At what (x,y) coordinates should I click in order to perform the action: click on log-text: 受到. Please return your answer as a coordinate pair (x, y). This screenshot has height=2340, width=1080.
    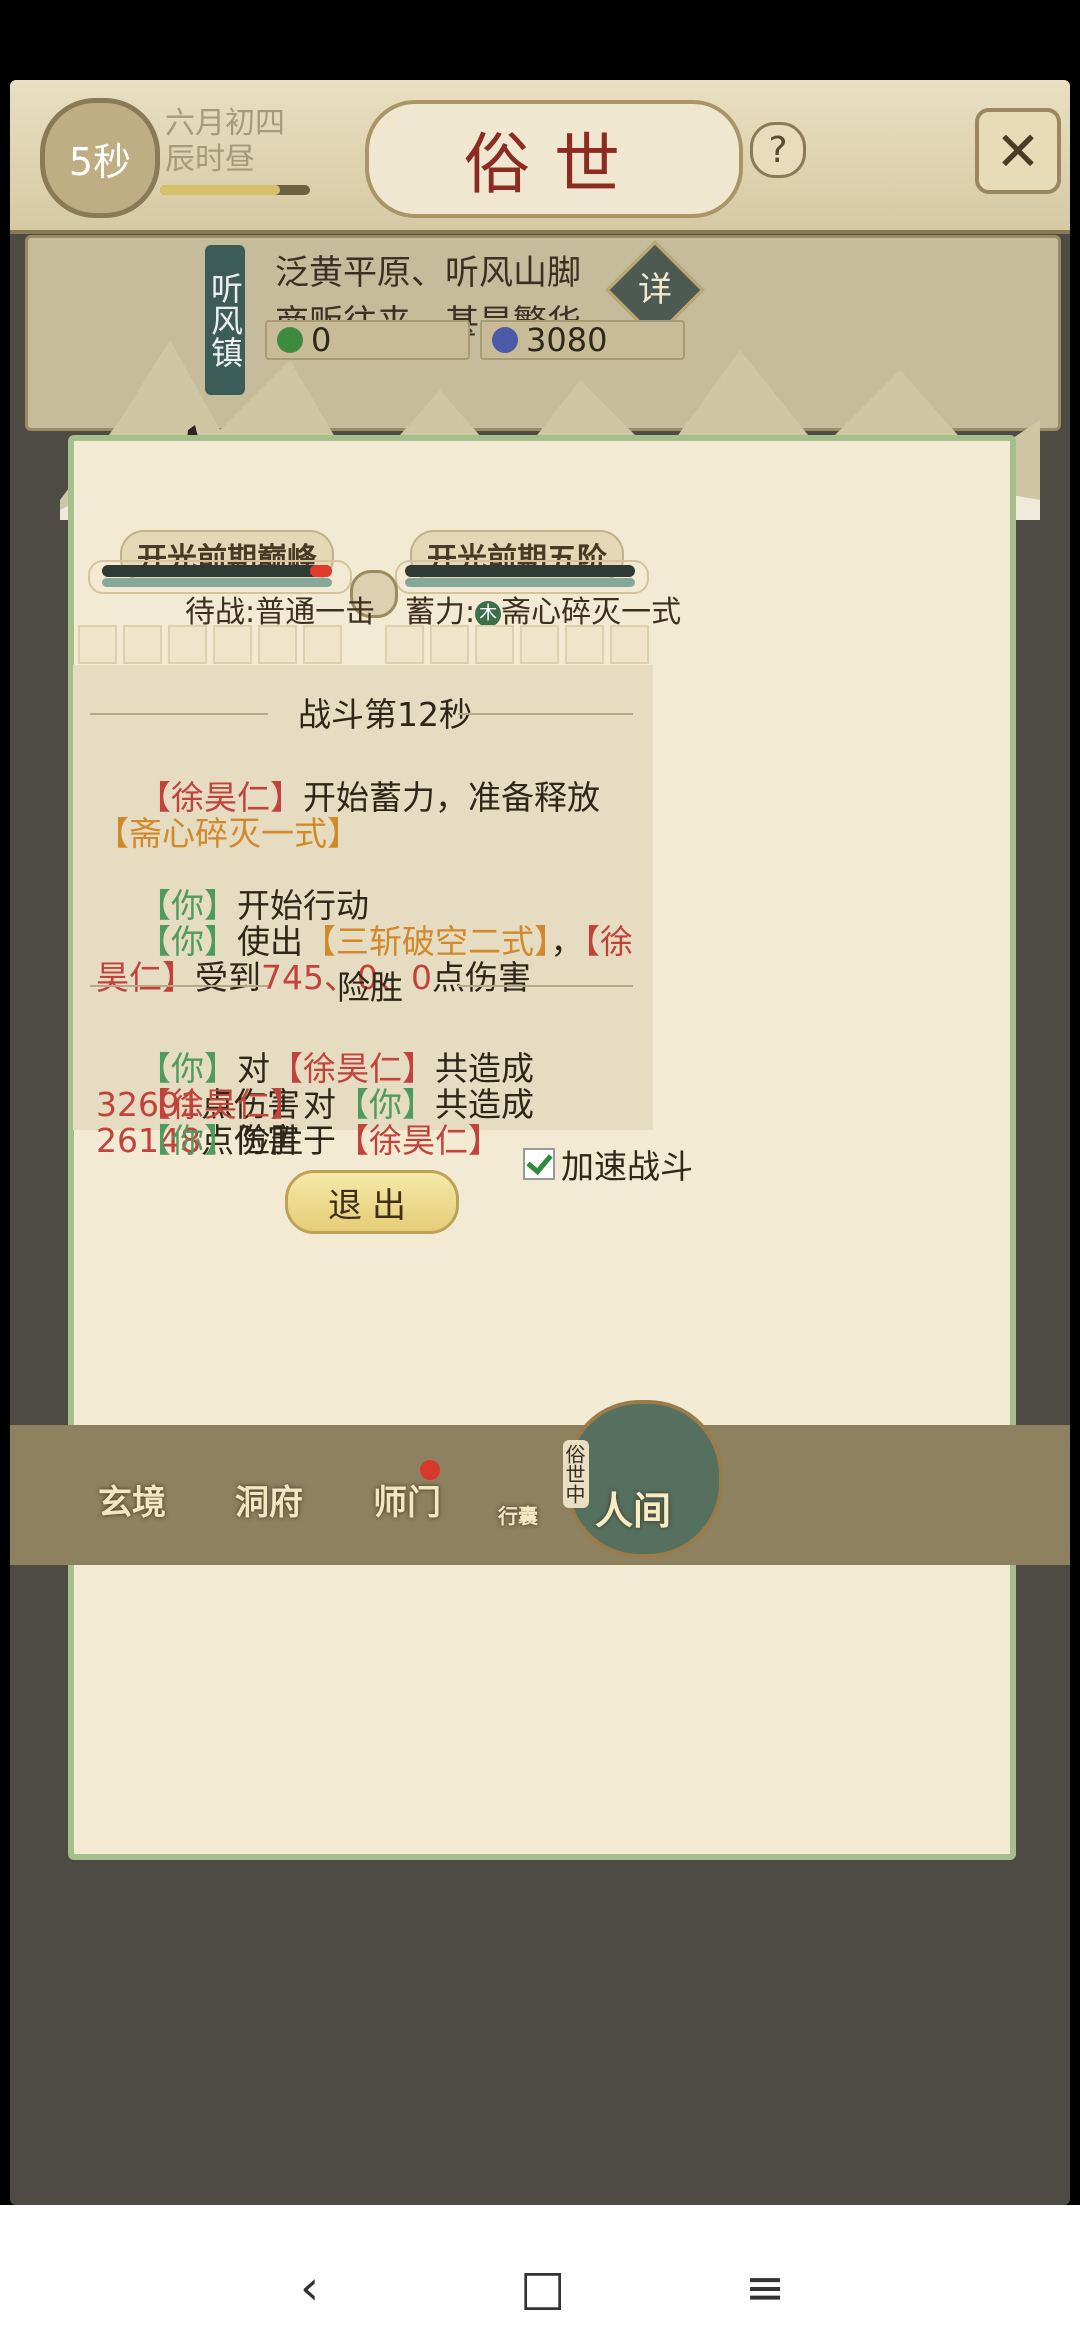
    Looking at the image, I should click on (228, 977).